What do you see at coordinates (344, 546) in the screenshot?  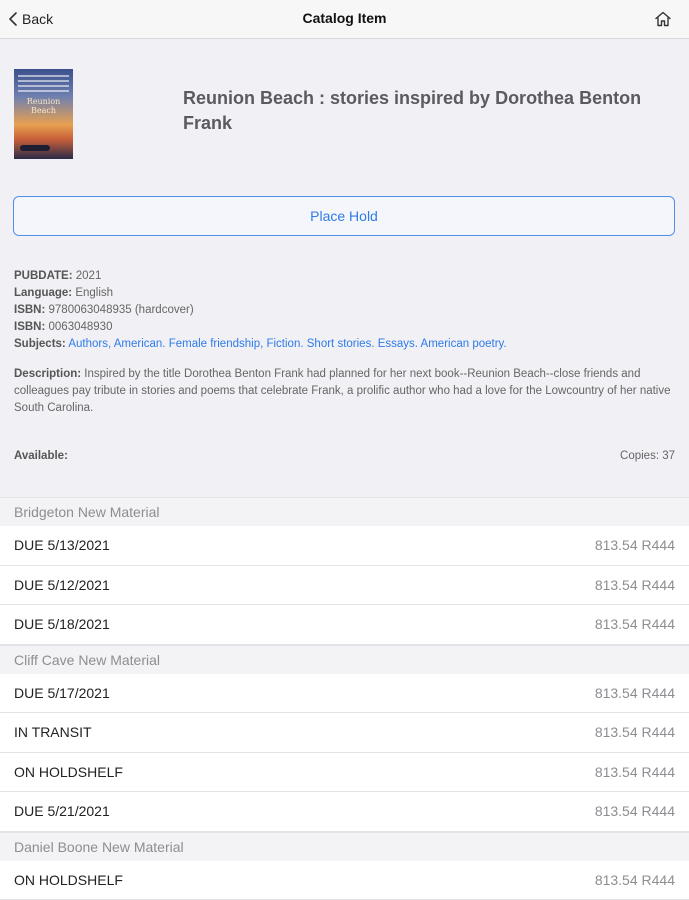 I see `list-item: DUE 5/13/2021 813.54 R444` at bounding box center [344, 546].